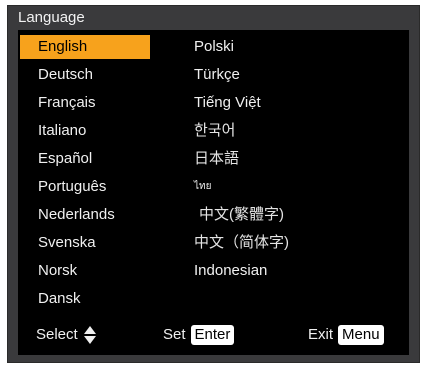  I want to click on footer-select-hint: Select, so click(66, 335).